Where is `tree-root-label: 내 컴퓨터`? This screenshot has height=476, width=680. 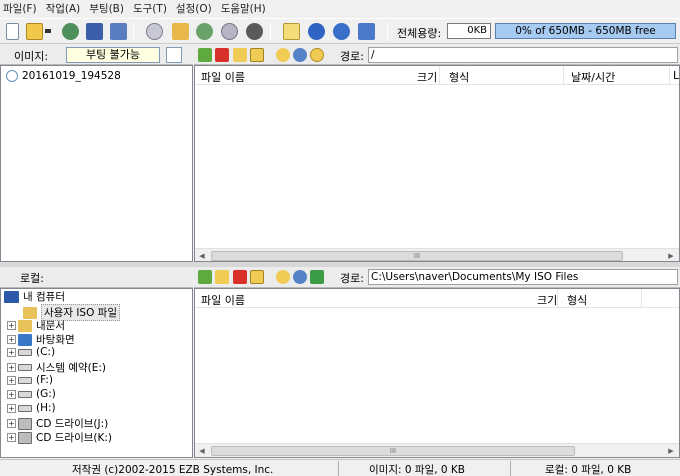 tree-root-label: 내 컴퓨터 is located at coordinates (44, 297).